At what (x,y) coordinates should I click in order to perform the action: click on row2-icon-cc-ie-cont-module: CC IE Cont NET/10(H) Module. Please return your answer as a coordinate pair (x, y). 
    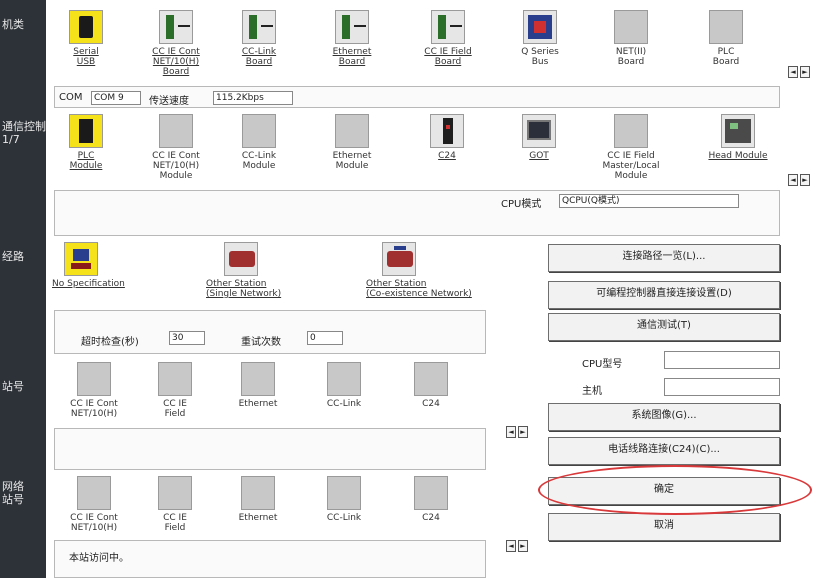
    Looking at the image, I should click on (176, 147).